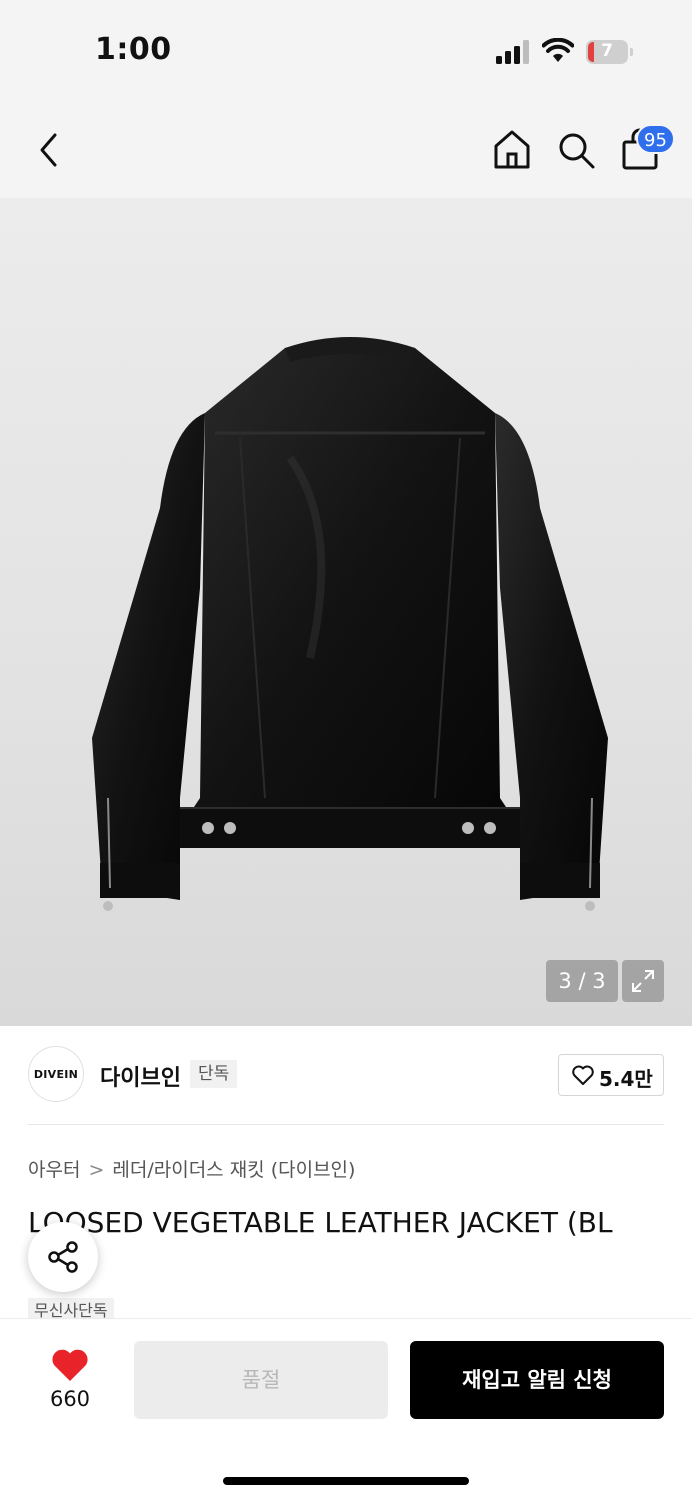 The image size is (692, 1500). Describe the element at coordinates (346, 149) in the screenshot. I see `top-navigation` at that location.